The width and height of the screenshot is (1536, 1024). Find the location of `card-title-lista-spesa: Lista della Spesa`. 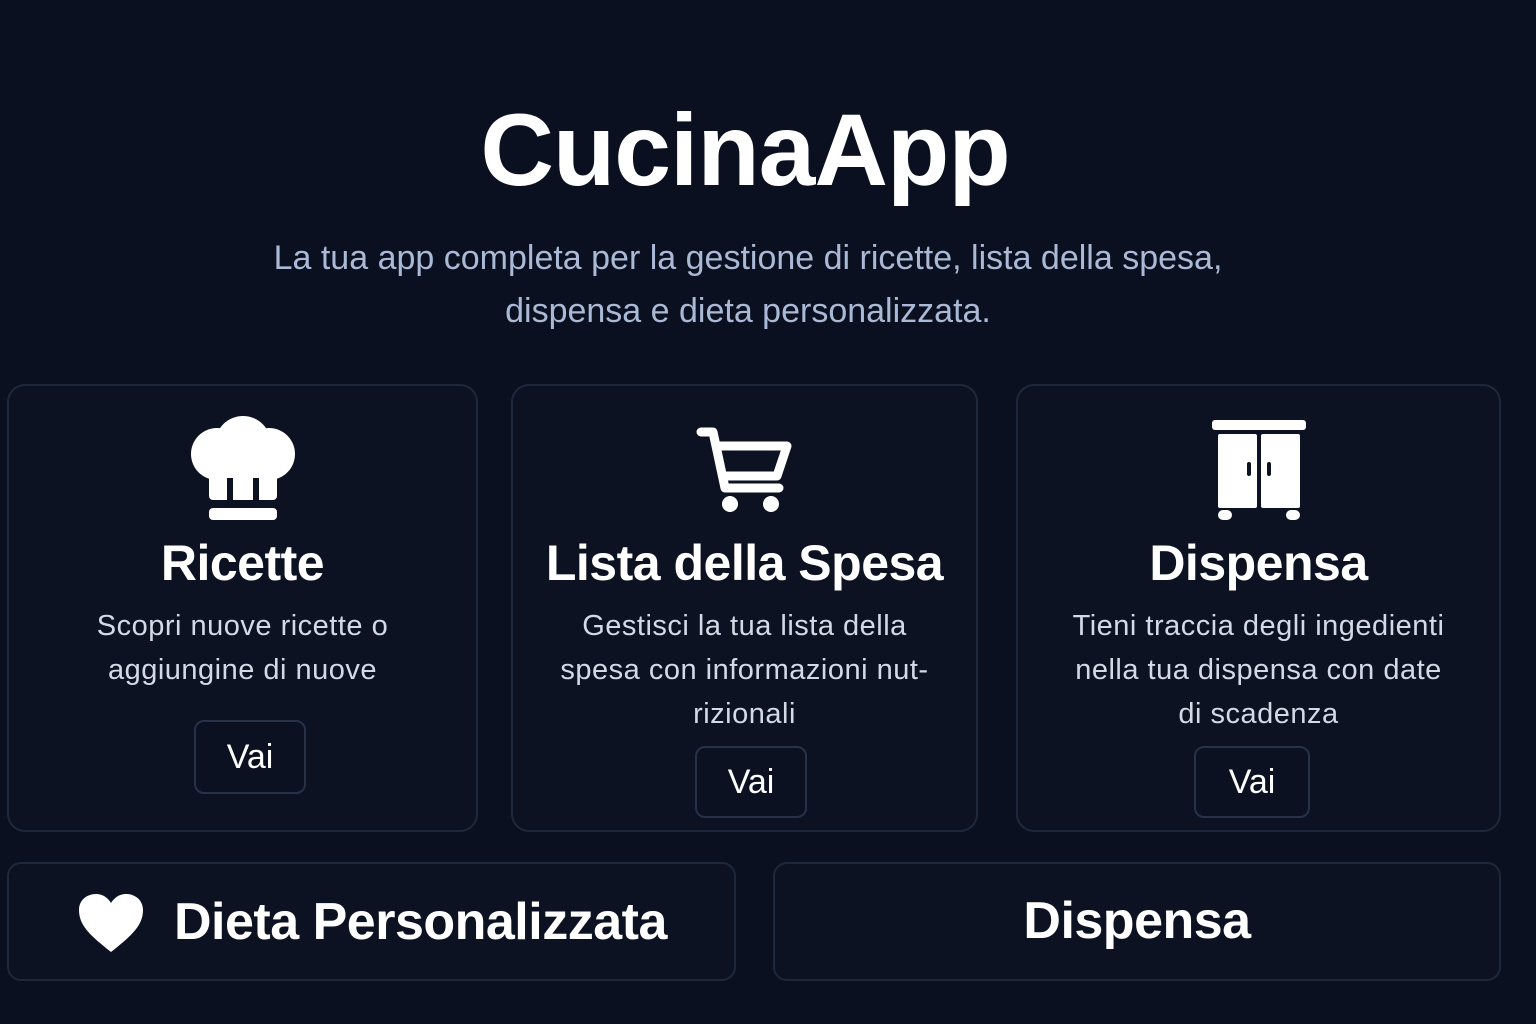

card-title-lista-spesa: Lista della Spesa is located at coordinates (744, 563).